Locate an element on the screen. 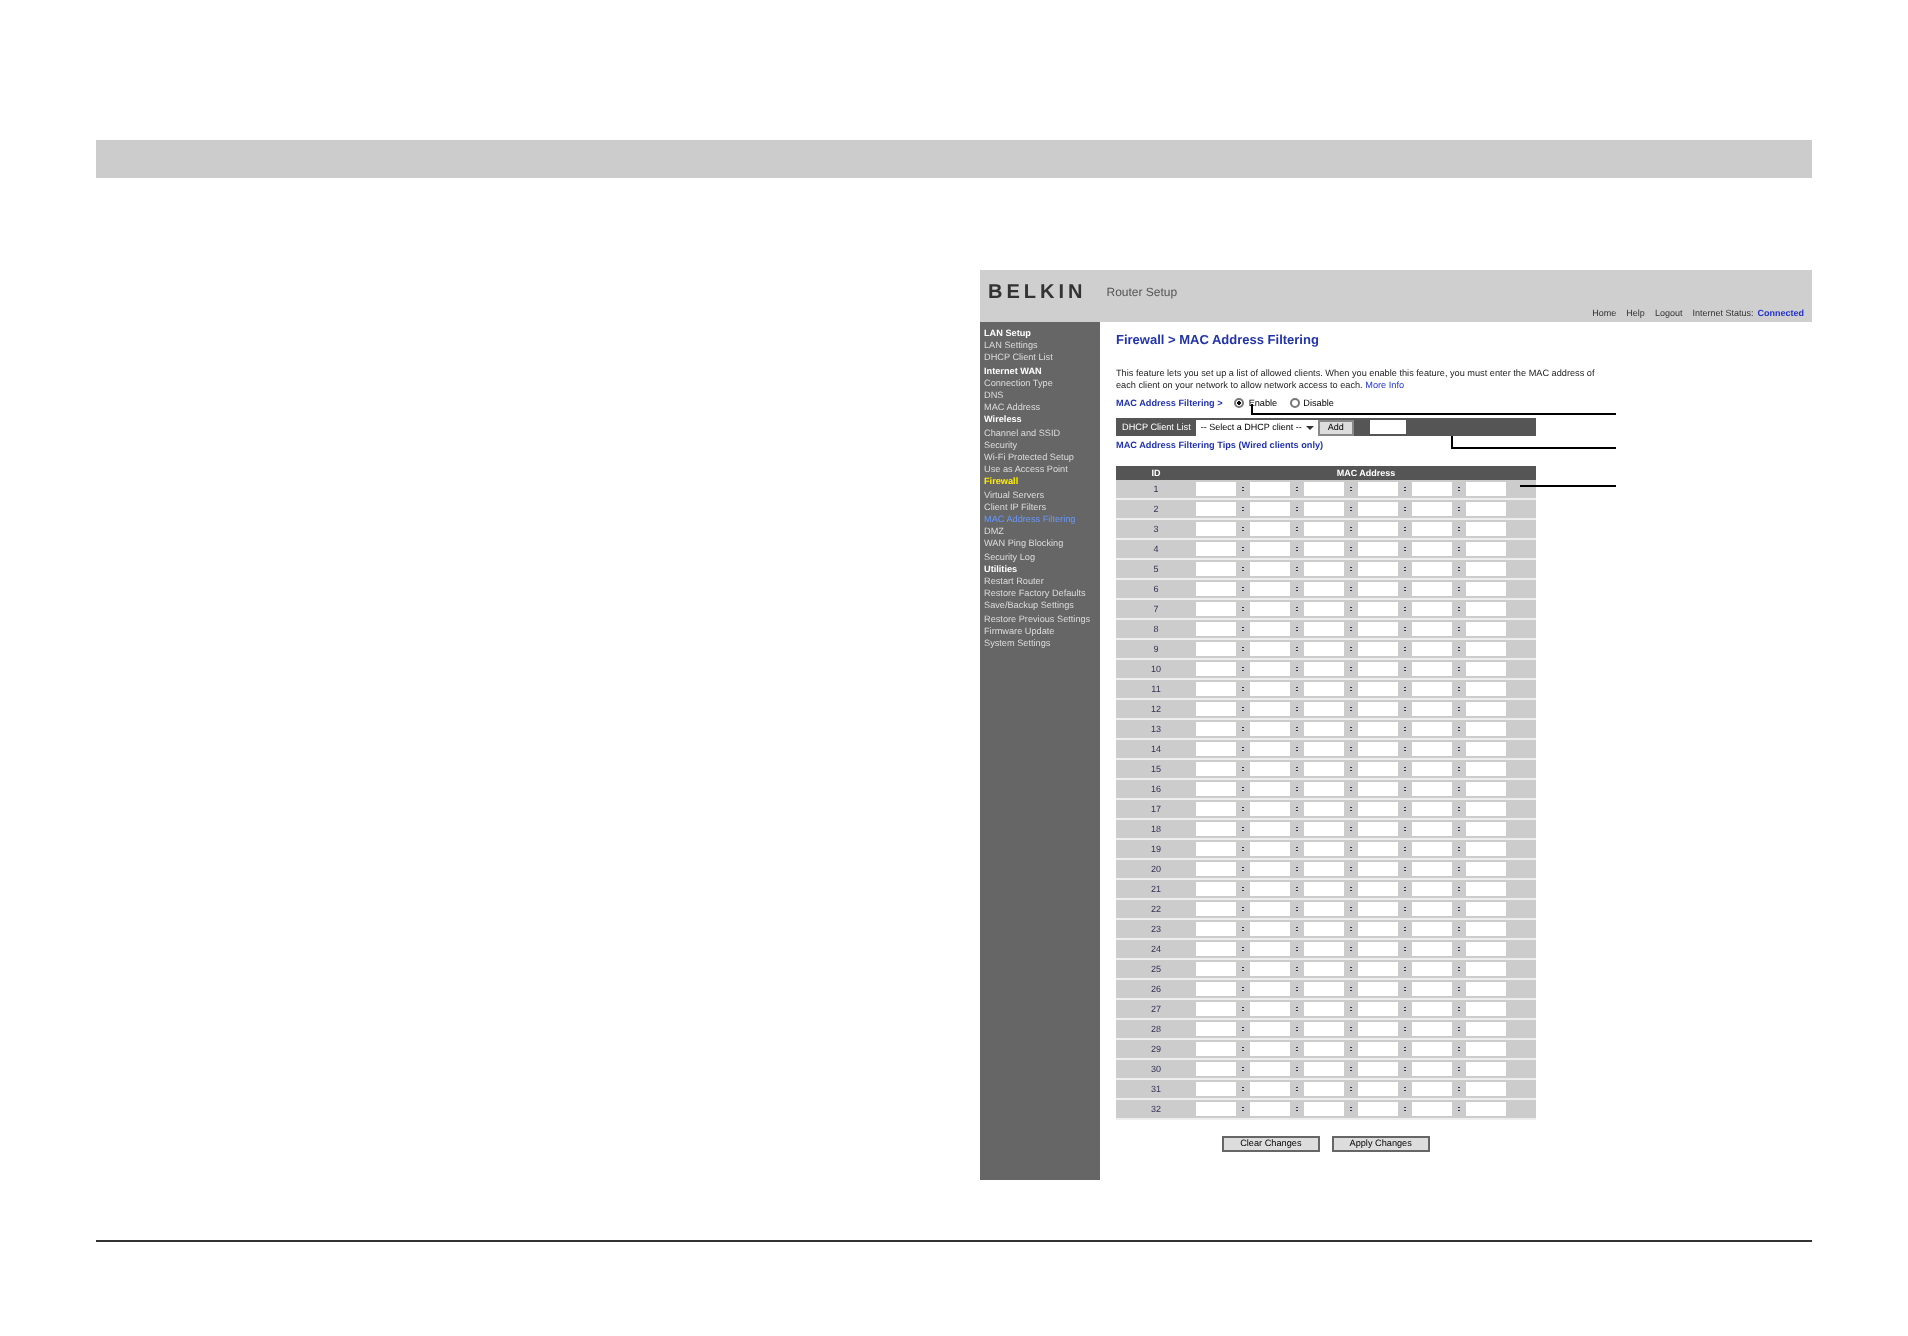 This screenshot has height=1336, width=1908. brand-logo: BELKIN is located at coordinates (1037, 293).